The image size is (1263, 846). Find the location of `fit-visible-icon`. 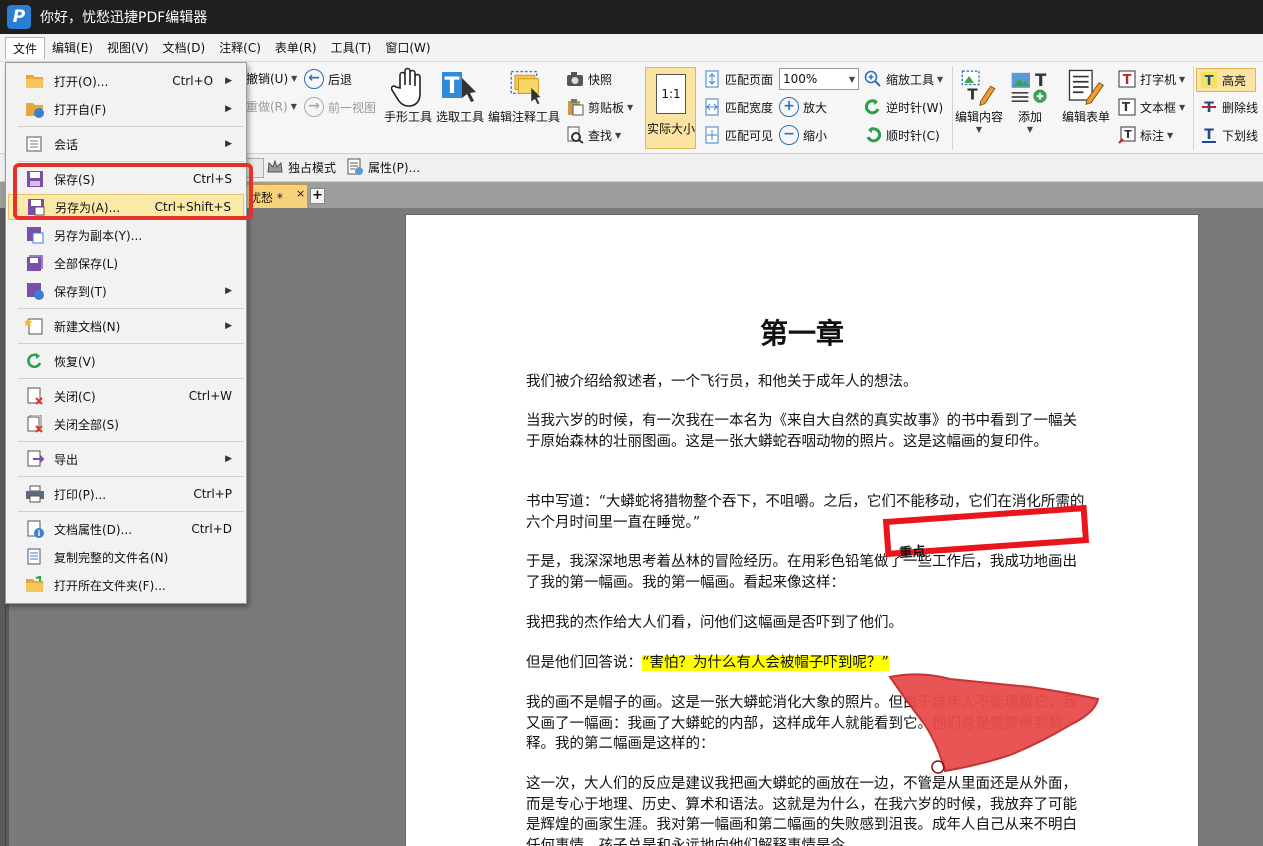

fit-visible-icon is located at coordinates (712, 135).